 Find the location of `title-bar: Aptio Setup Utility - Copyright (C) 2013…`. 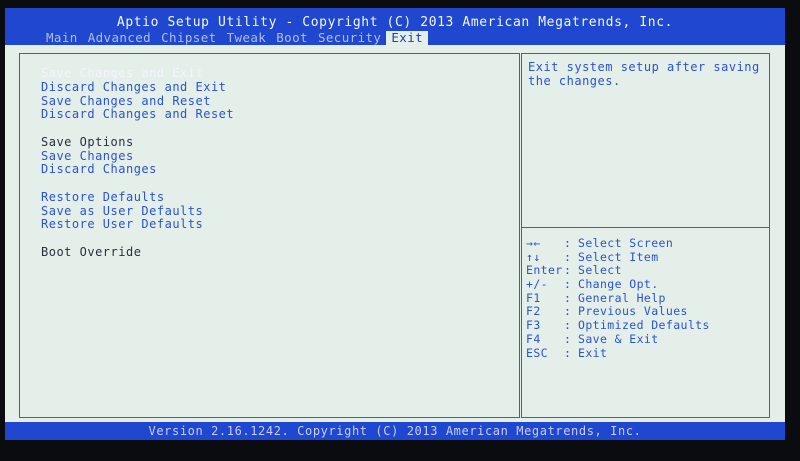

title-bar: Aptio Setup Utility - Copyright (C) 2013… is located at coordinates (395, 26).